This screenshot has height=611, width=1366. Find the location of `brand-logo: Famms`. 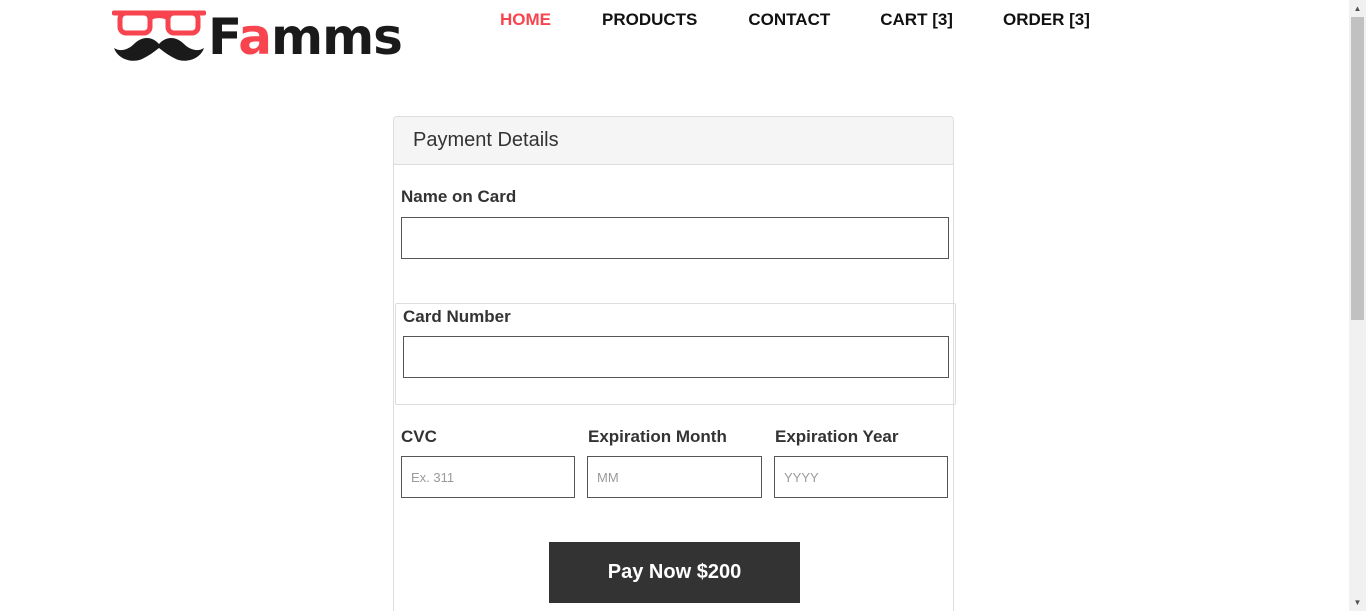

brand-logo: Famms is located at coordinates (257, 36).